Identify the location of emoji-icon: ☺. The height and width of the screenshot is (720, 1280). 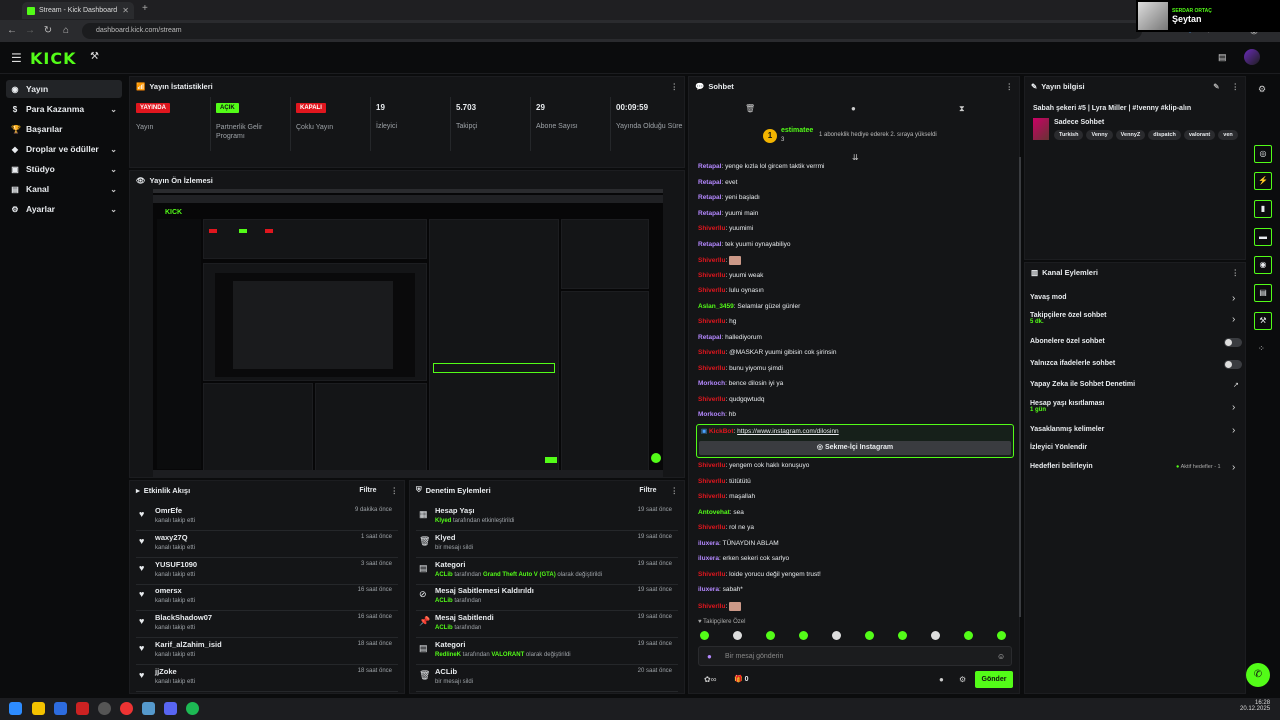
(1001, 656).